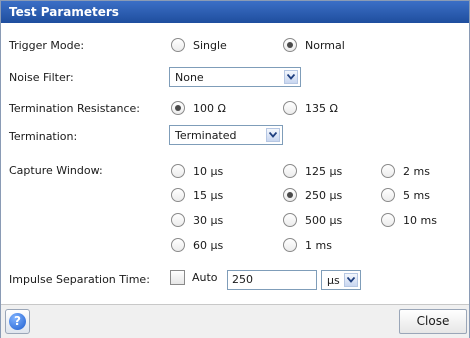 This screenshot has width=470, height=338. I want to click on trigger-mode-normal-radio: Normal, so click(314, 45).